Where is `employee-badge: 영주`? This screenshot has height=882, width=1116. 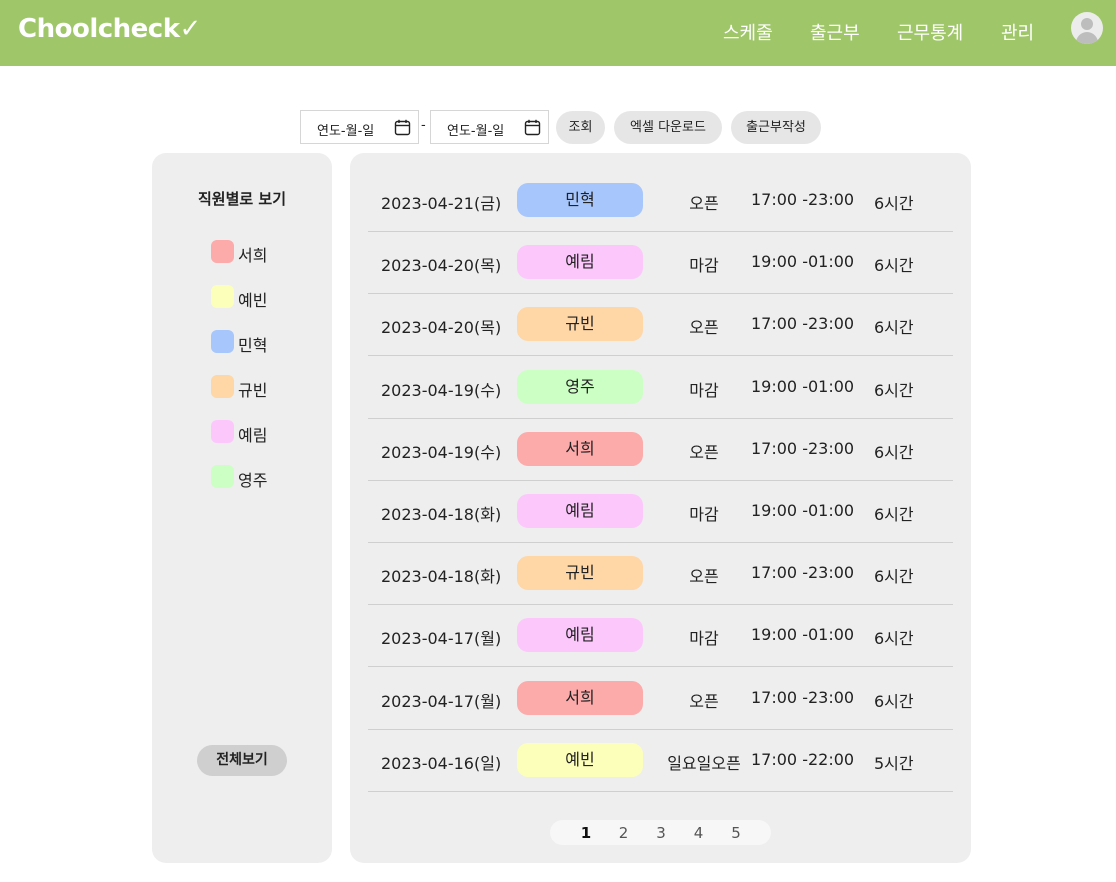
employee-badge: 영주 is located at coordinates (580, 386).